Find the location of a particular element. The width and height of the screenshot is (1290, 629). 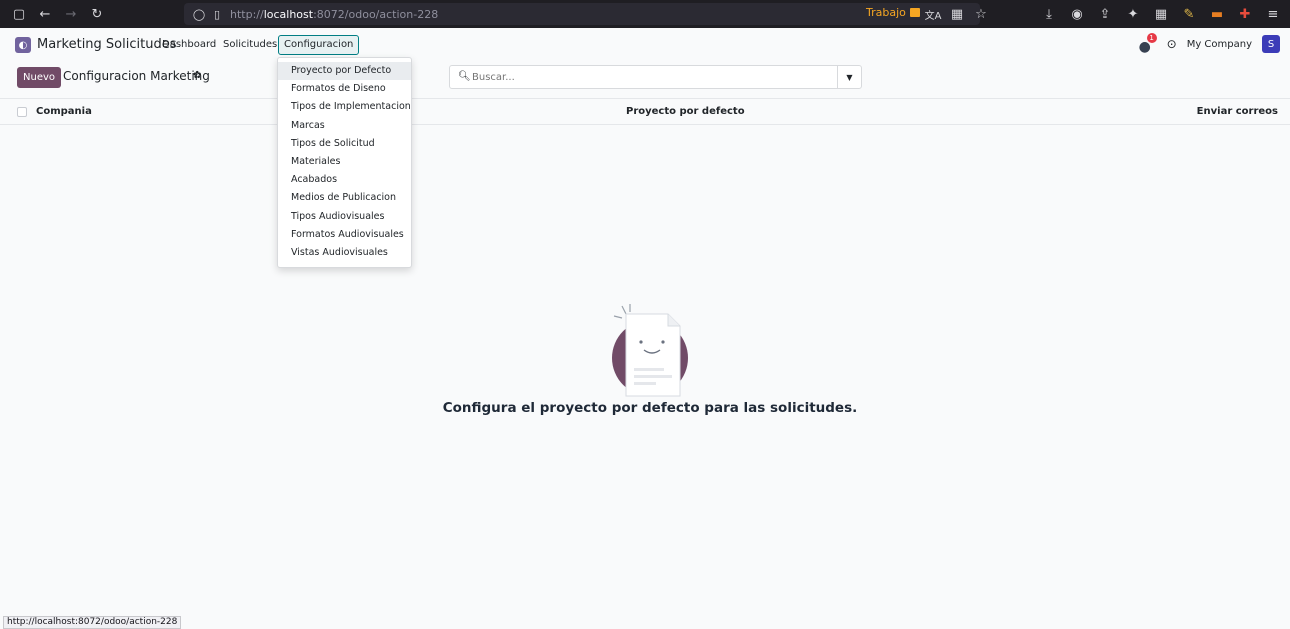

menu-solicitudes: Solicitudes is located at coordinates (250, 44).